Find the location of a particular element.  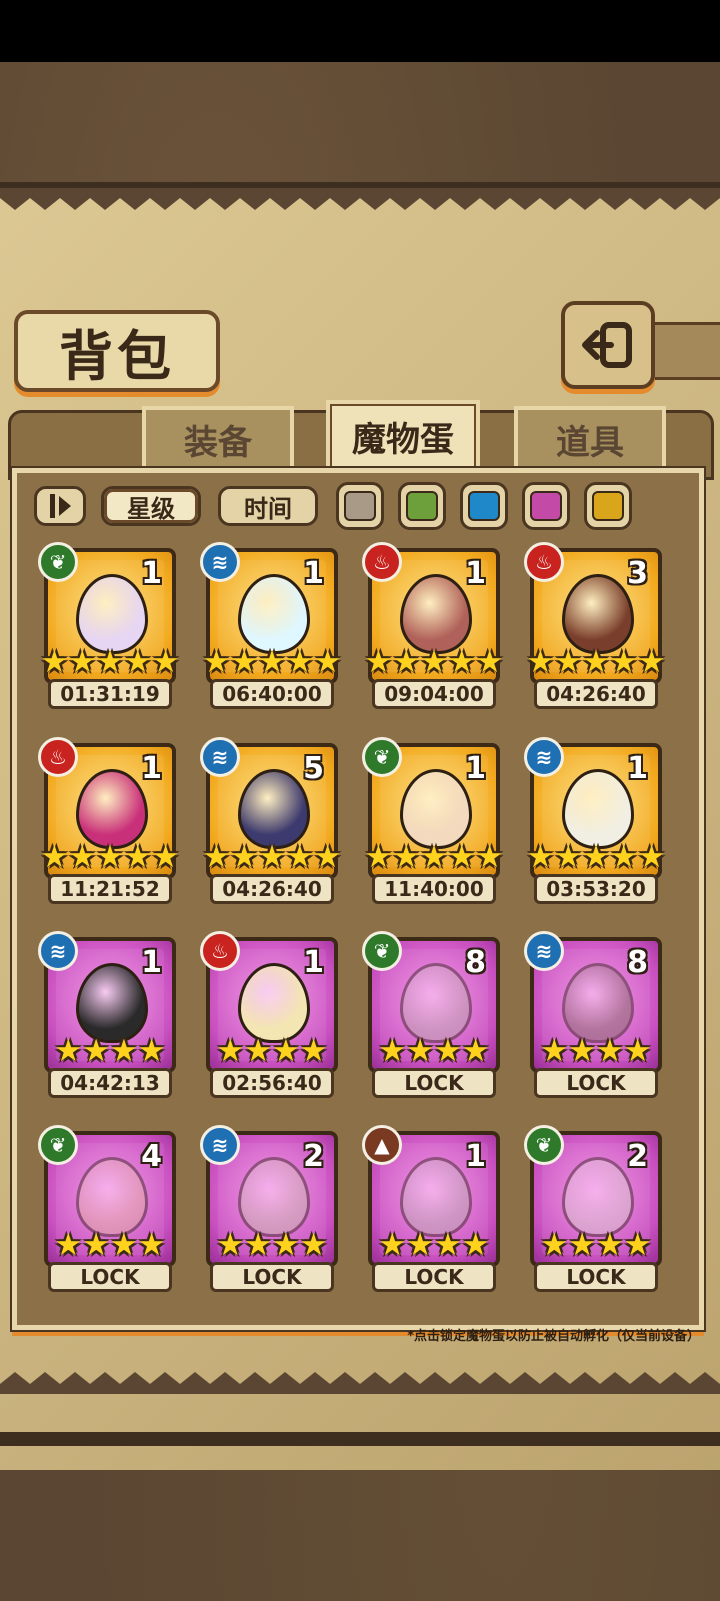

back-button-rail is located at coordinates (682, 351).